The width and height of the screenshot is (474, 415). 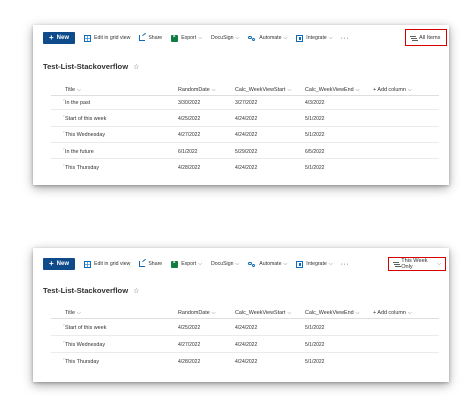 What do you see at coordinates (426, 37) in the screenshot?
I see `view-selector: All Items` at bounding box center [426, 37].